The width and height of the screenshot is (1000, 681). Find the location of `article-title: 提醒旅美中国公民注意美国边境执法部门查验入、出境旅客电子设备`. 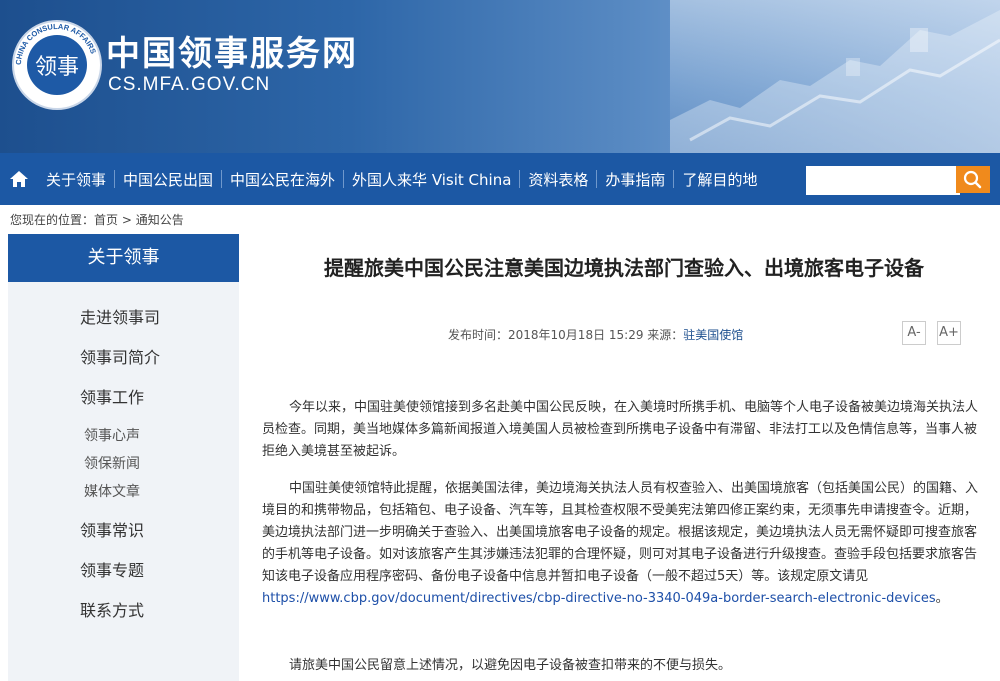

article-title: 提醒旅美中国公民注意美国边境执法部门查验入、出境旅客电子设备 is located at coordinates (624, 268).